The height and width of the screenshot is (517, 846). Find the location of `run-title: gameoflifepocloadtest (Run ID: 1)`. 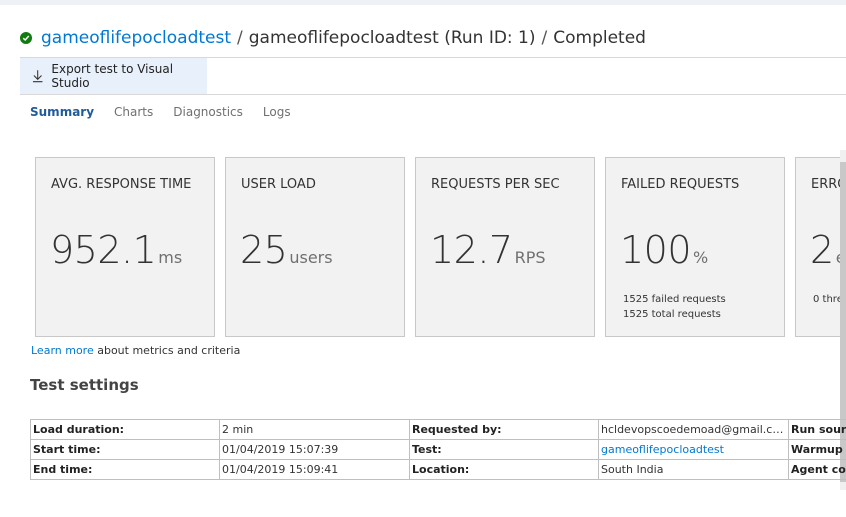

run-title: gameoflifepocloadtest (Run ID: 1) is located at coordinates (392, 38).